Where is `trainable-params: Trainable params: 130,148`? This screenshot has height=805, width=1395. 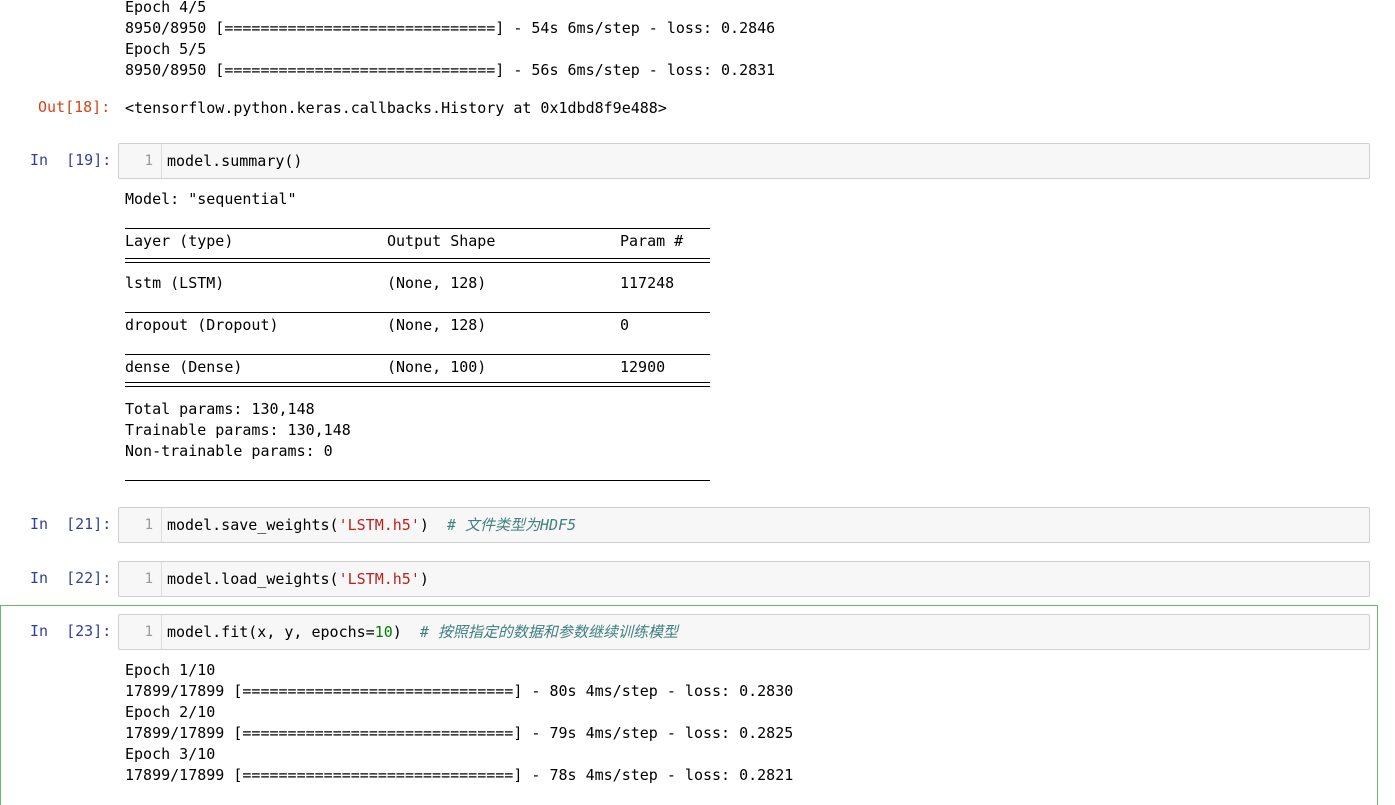 trainable-params: Trainable params: 130,148 is located at coordinates (238, 430).